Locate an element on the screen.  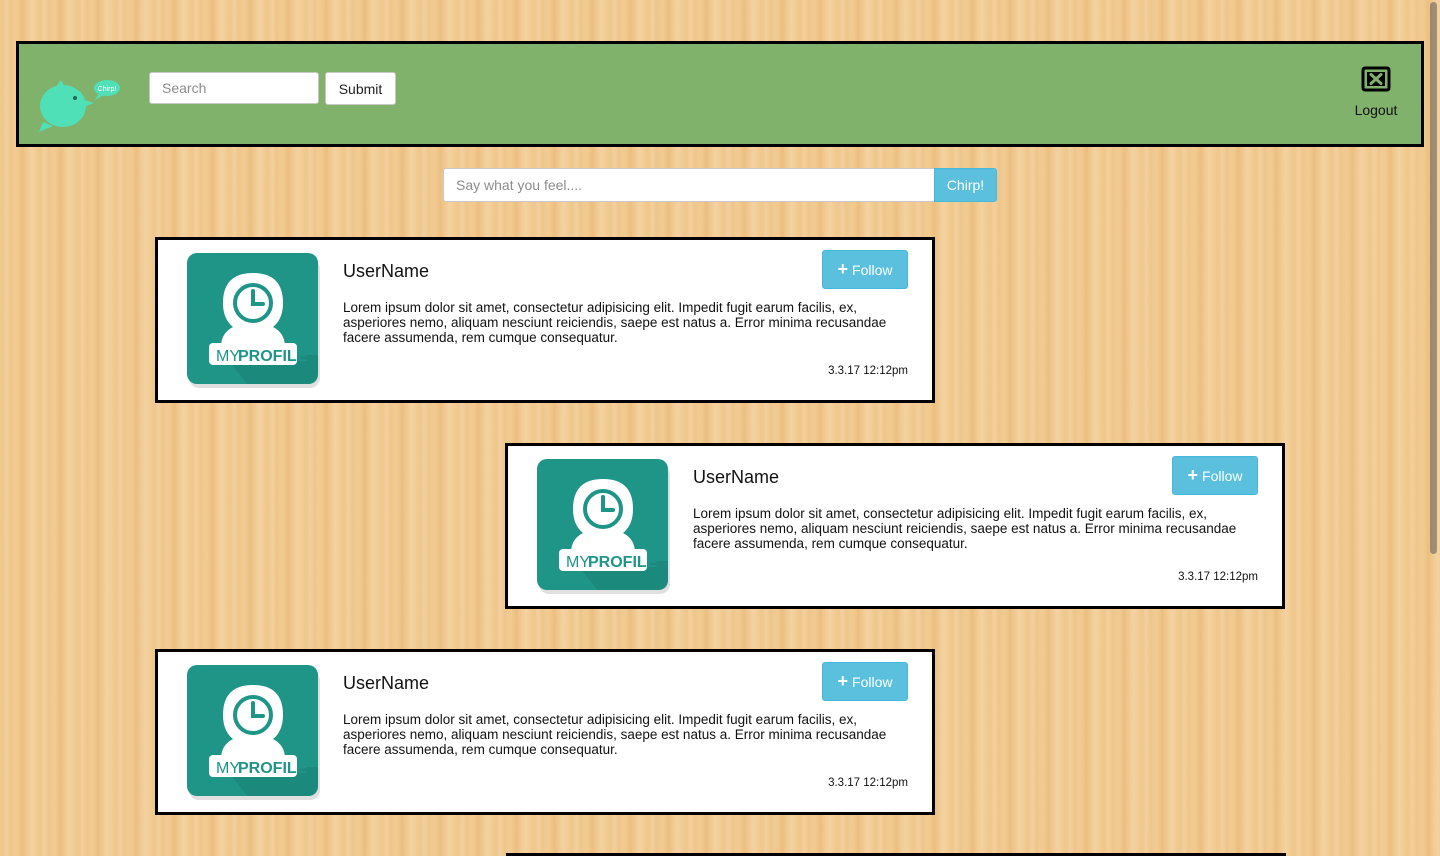
close-box-icon is located at coordinates (1376, 79).